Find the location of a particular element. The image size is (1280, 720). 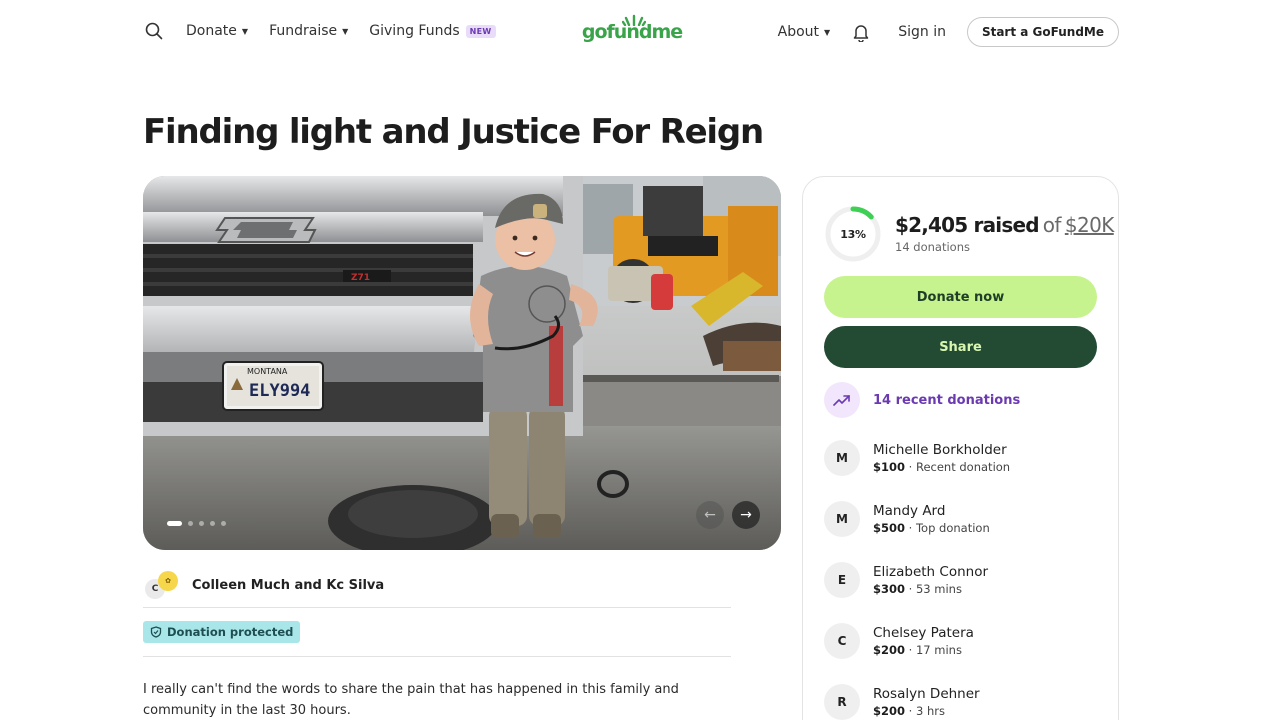

nav-about-menu: About ▼ is located at coordinates (804, 32).